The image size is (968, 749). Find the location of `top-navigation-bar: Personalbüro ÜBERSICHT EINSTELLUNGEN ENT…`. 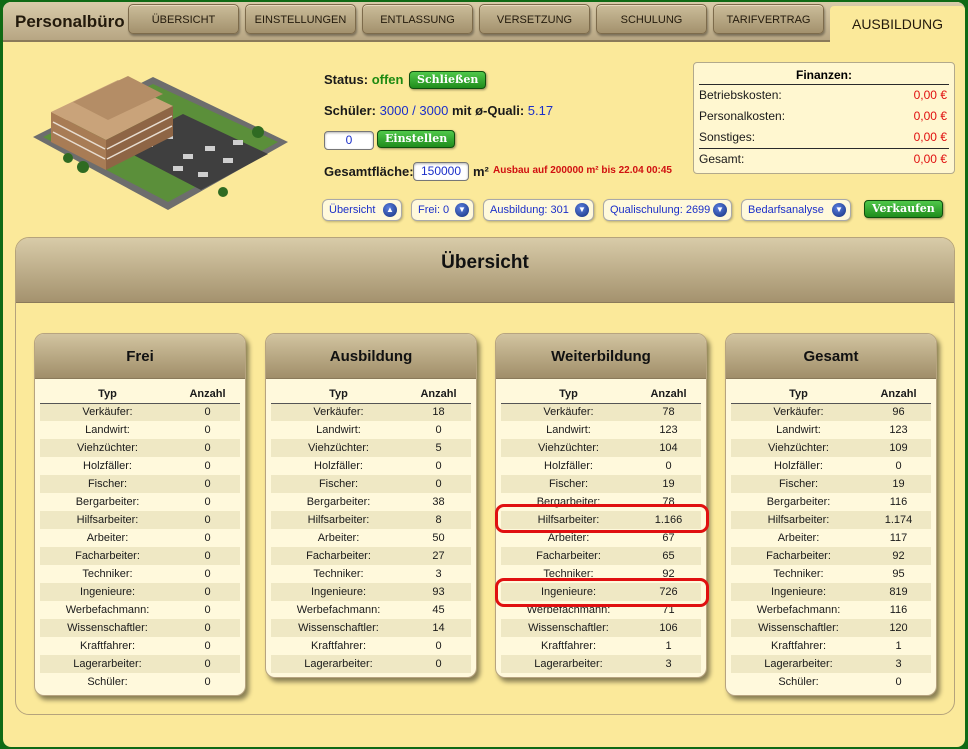

top-navigation-bar: Personalbüro ÜBERSICHT EINSTELLUNGEN ENT… is located at coordinates (484, 22).